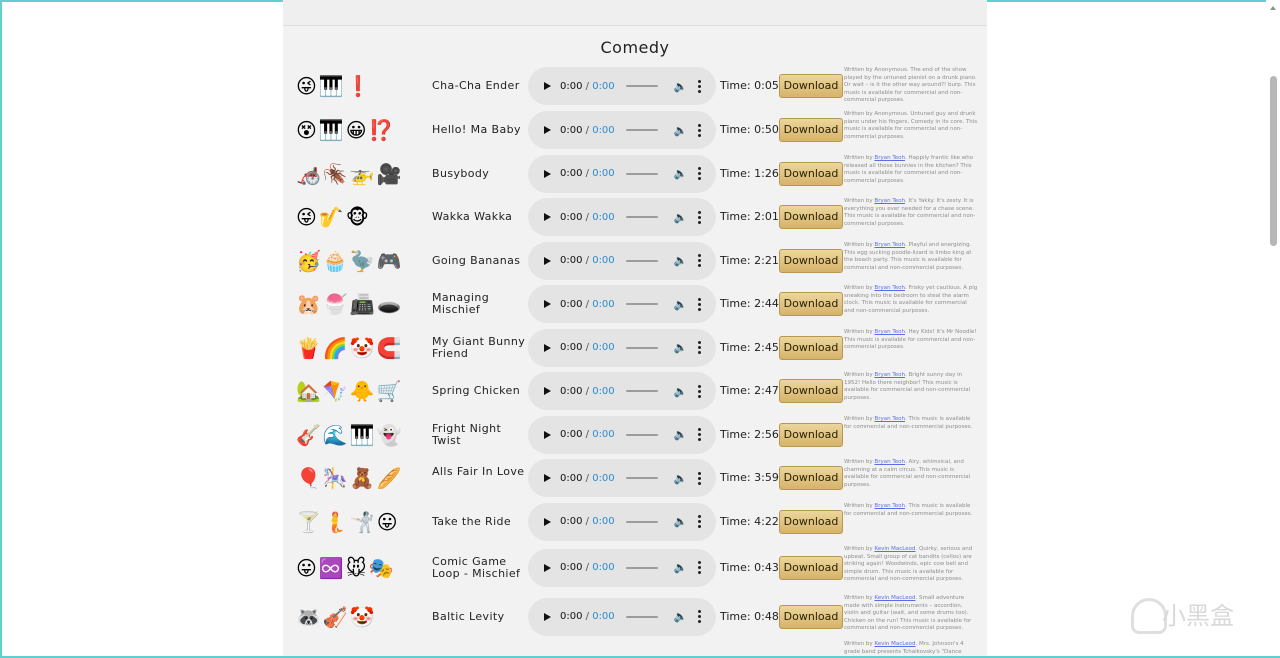 The width and height of the screenshot is (1280, 658). I want to click on scroll-up-arrow-icon, so click(1273, 8).